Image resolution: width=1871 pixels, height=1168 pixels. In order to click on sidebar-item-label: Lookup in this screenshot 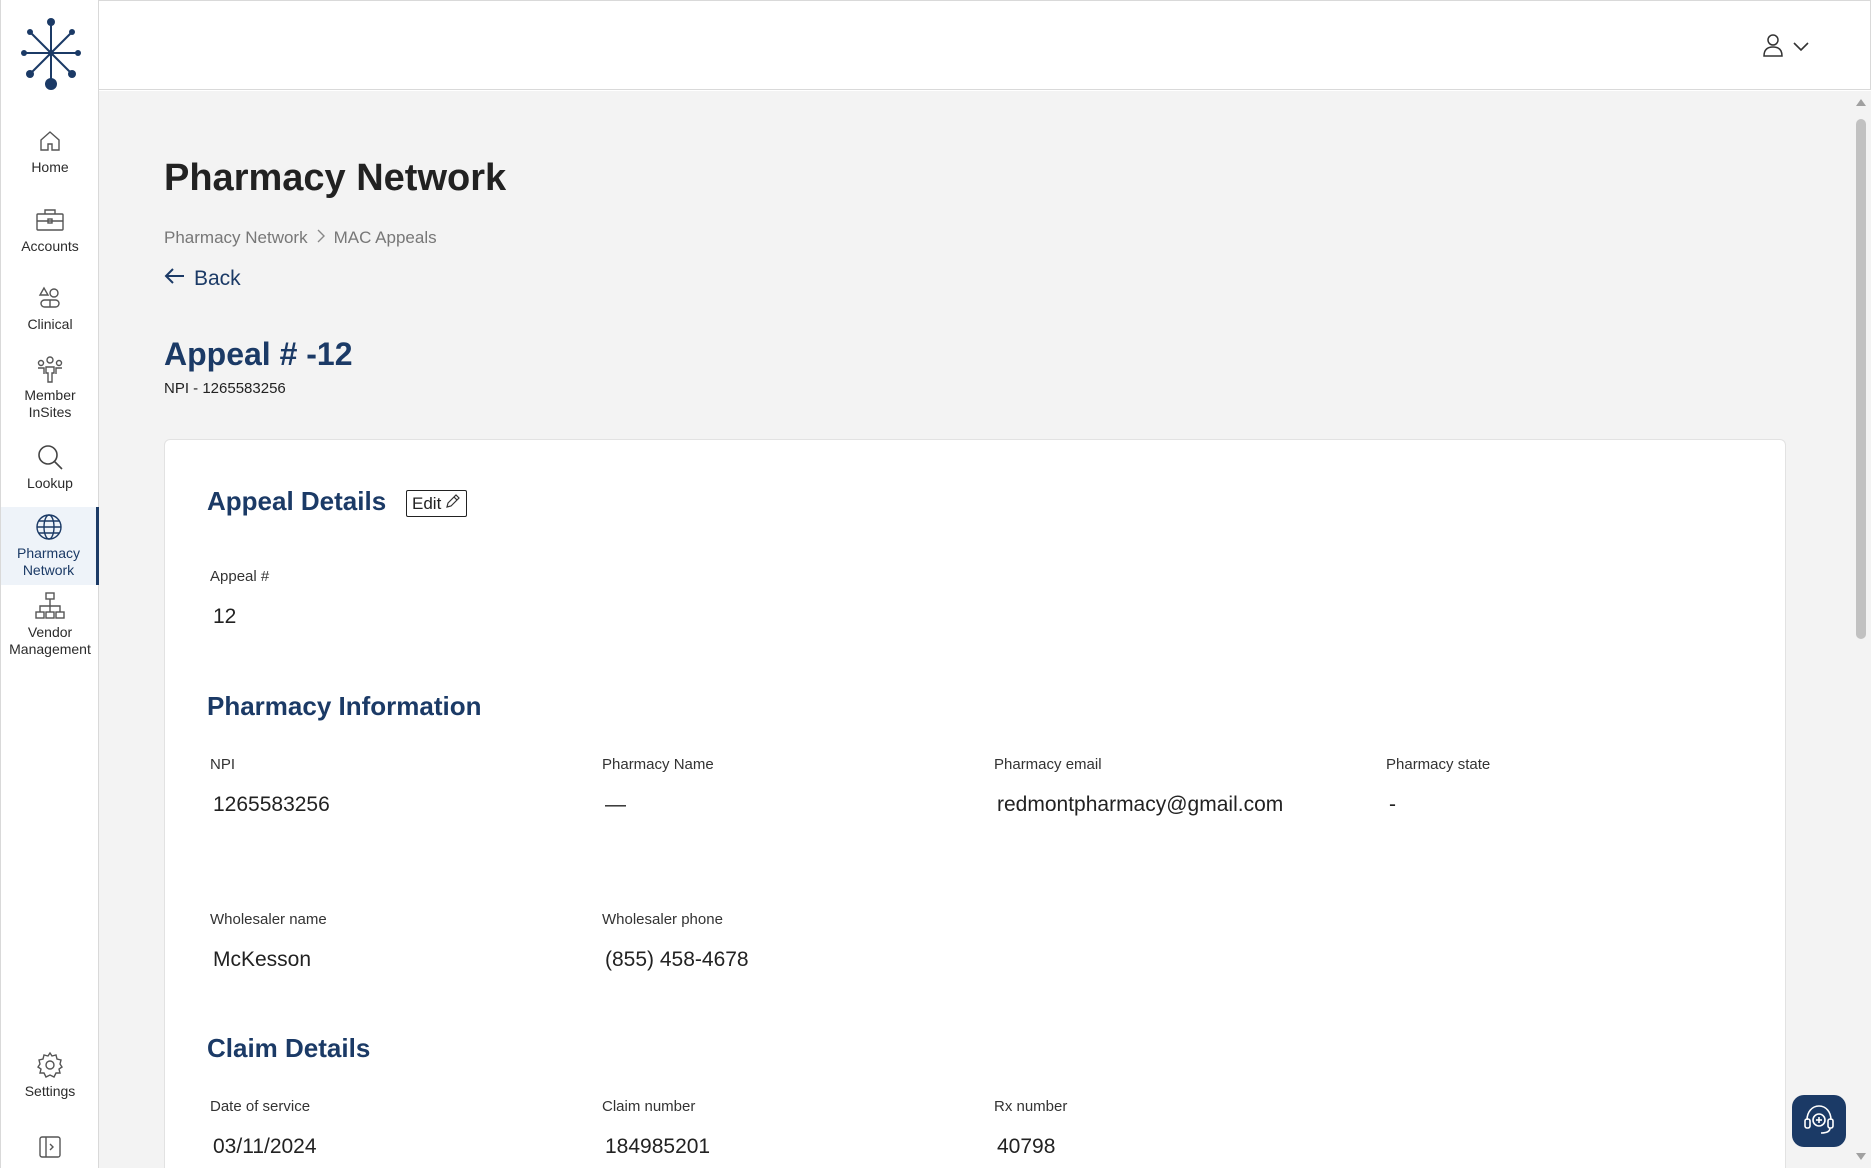, I will do `click(50, 483)`.